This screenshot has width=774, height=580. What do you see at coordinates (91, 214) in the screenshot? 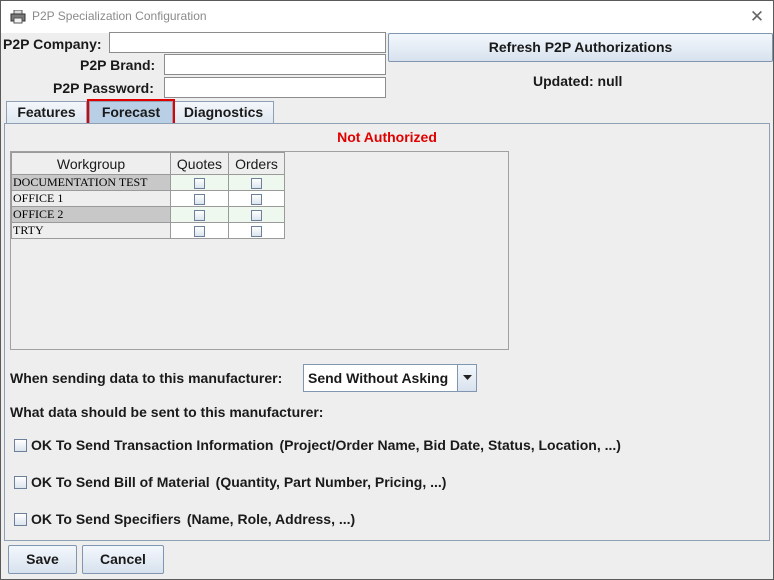
I see `workgroup-name: OFFICE 2` at bounding box center [91, 214].